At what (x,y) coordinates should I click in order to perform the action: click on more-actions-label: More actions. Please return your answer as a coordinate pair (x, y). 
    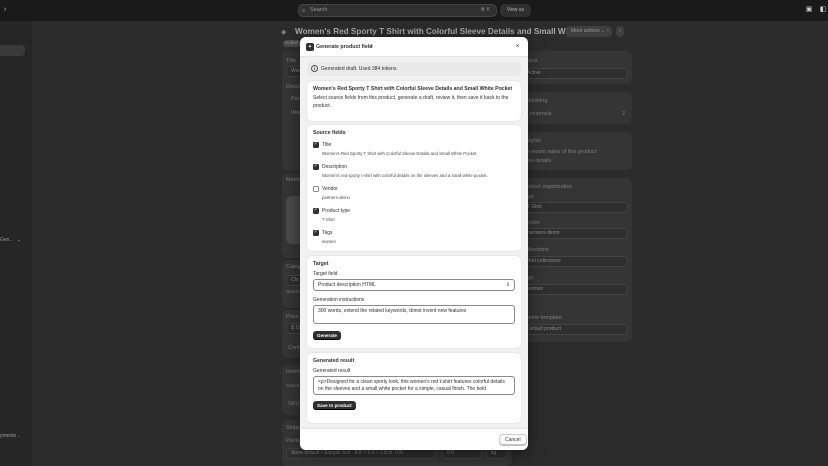
    Looking at the image, I should click on (585, 31).